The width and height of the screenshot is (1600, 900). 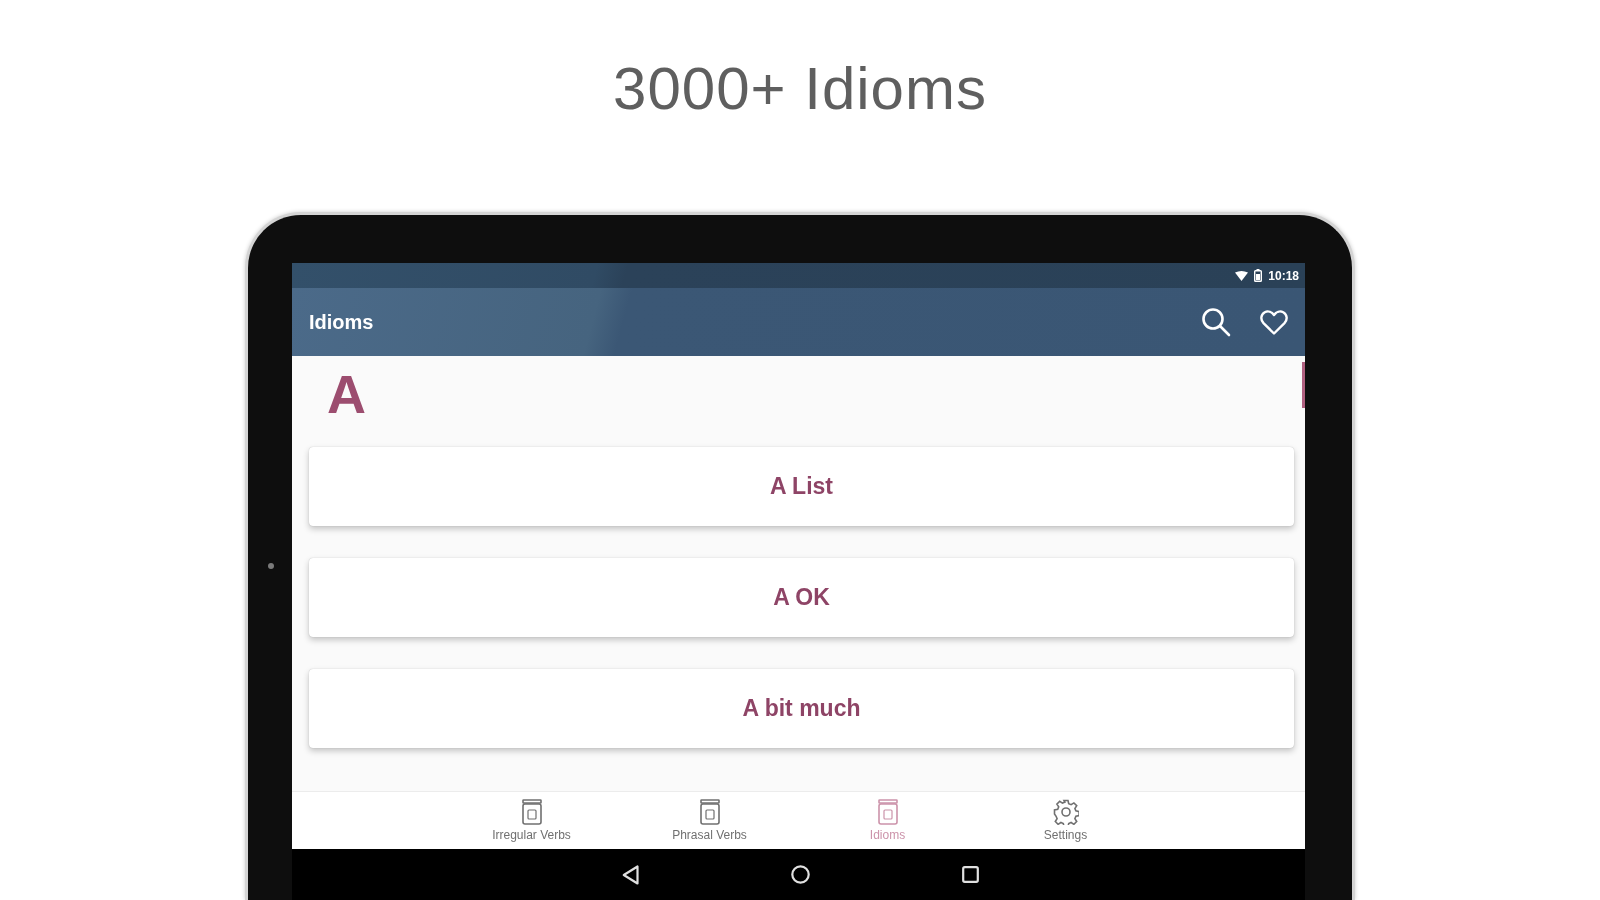 I want to click on section-letter: A, so click(x=346, y=394).